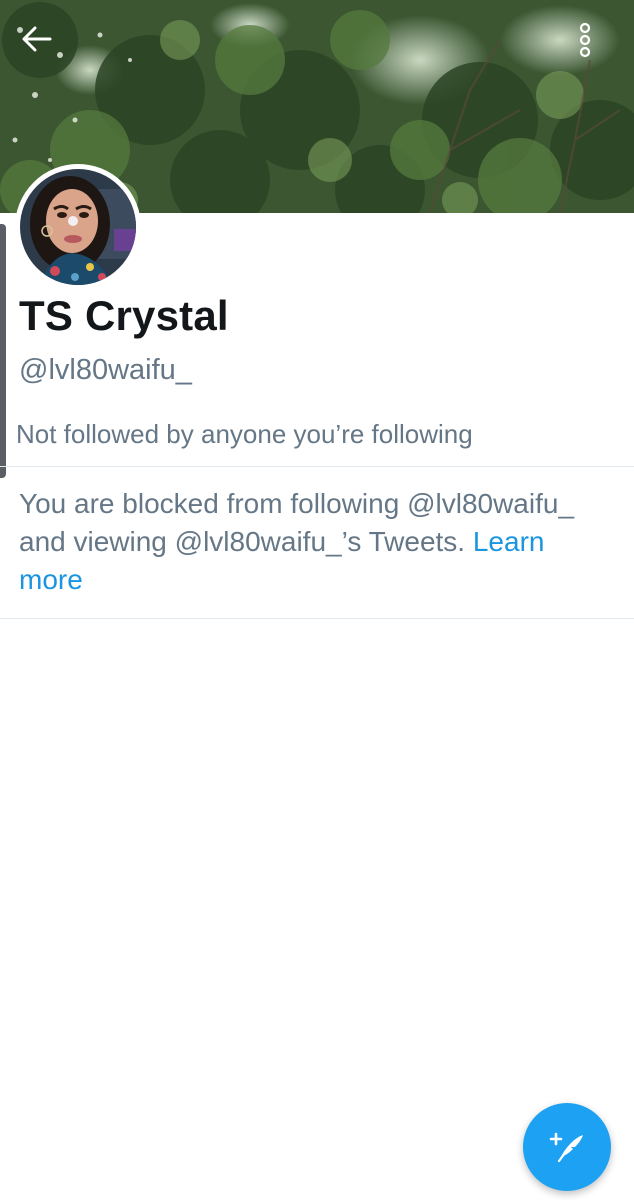  What do you see at coordinates (244, 434) in the screenshot?
I see `followed-by-text: Not followed by anyone you’re following` at bounding box center [244, 434].